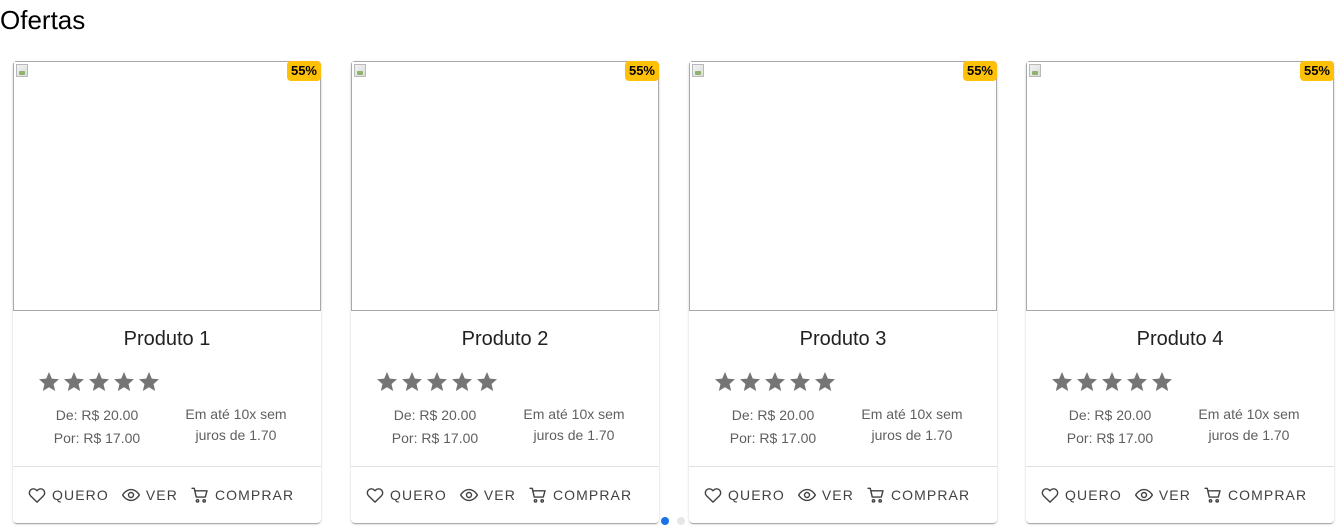 This screenshot has height=530, width=1342. I want to click on product-name: Produto 1, so click(167, 339).